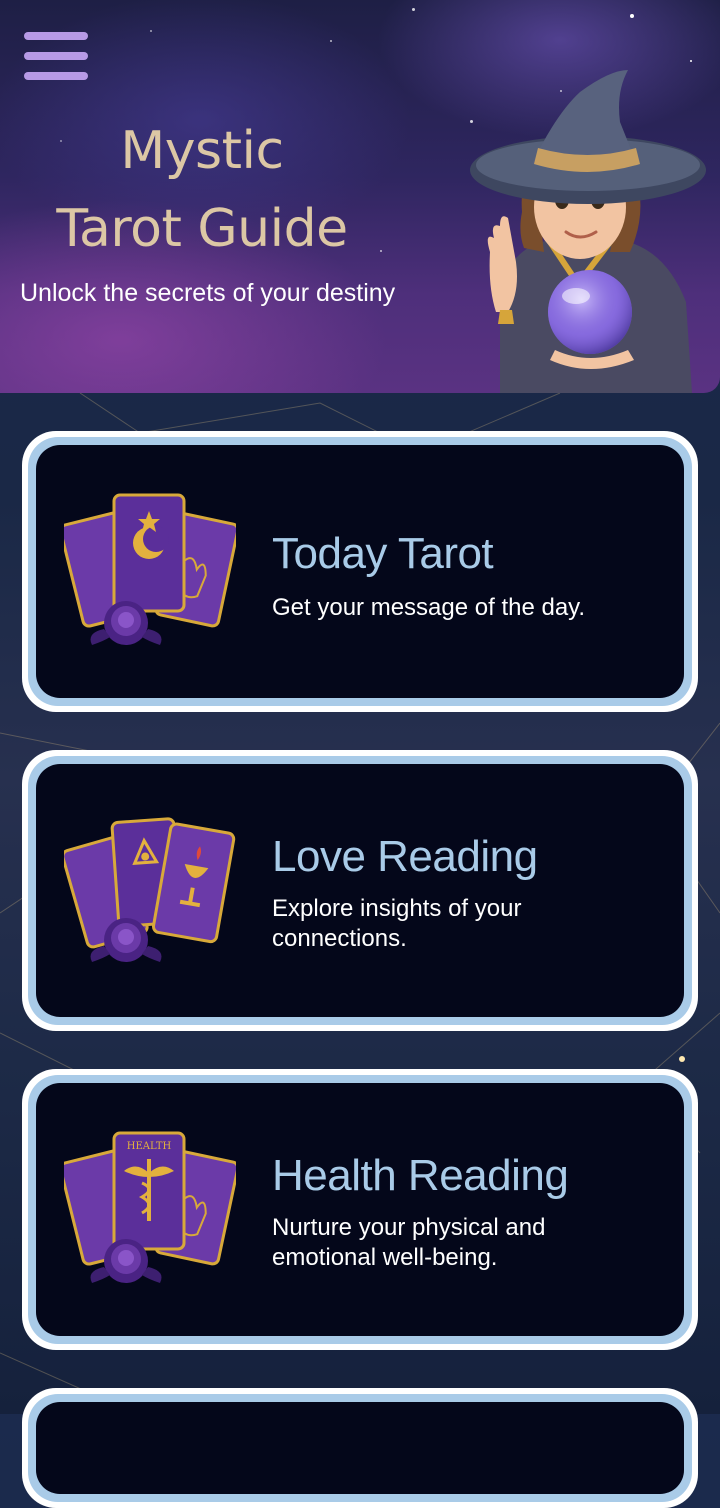  I want to click on next-reading-card, so click(360, 1448).